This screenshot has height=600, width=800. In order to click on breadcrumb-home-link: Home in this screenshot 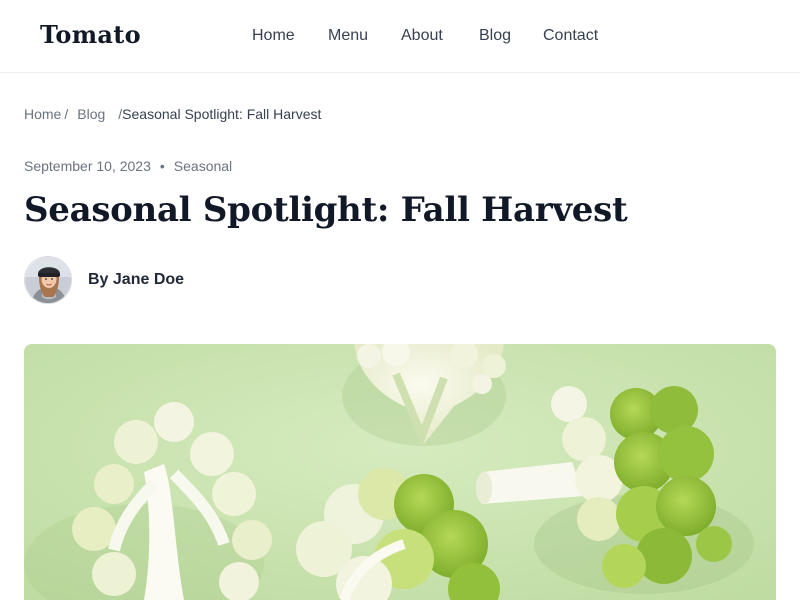, I will do `click(42, 114)`.